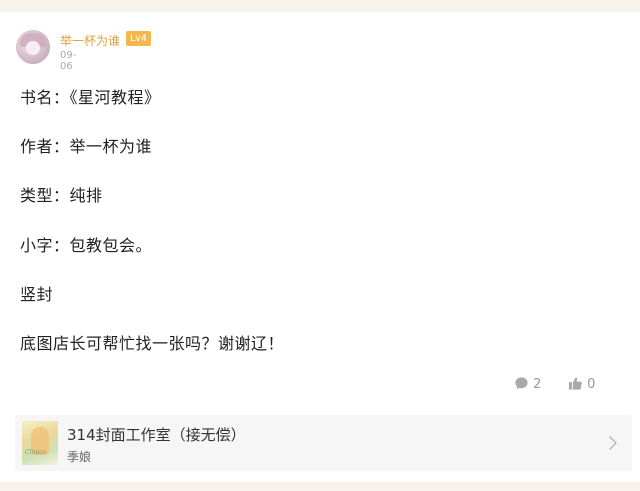  Describe the element at coordinates (591, 384) in the screenshot. I see `like-count: 0` at that location.